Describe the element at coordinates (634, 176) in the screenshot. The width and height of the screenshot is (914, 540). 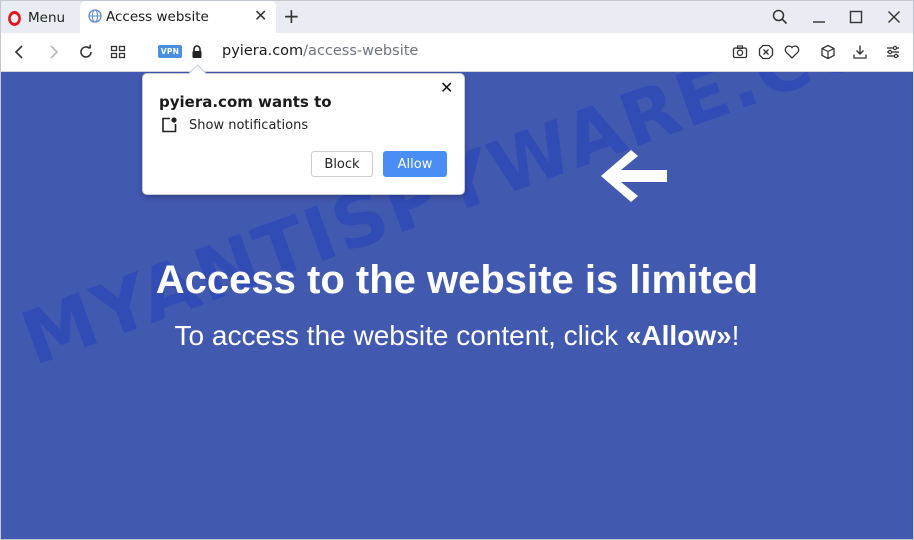
I see `left-arrow-icon` at that location.